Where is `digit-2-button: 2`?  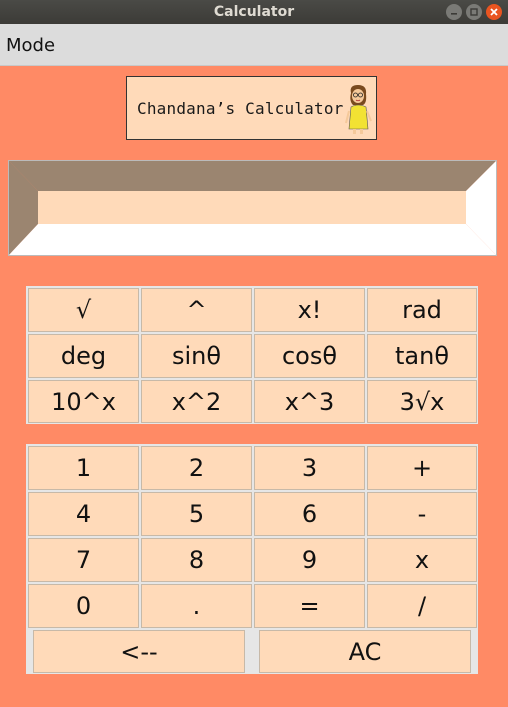 digit-2-button: 2 is located at coordinates (196, 468).